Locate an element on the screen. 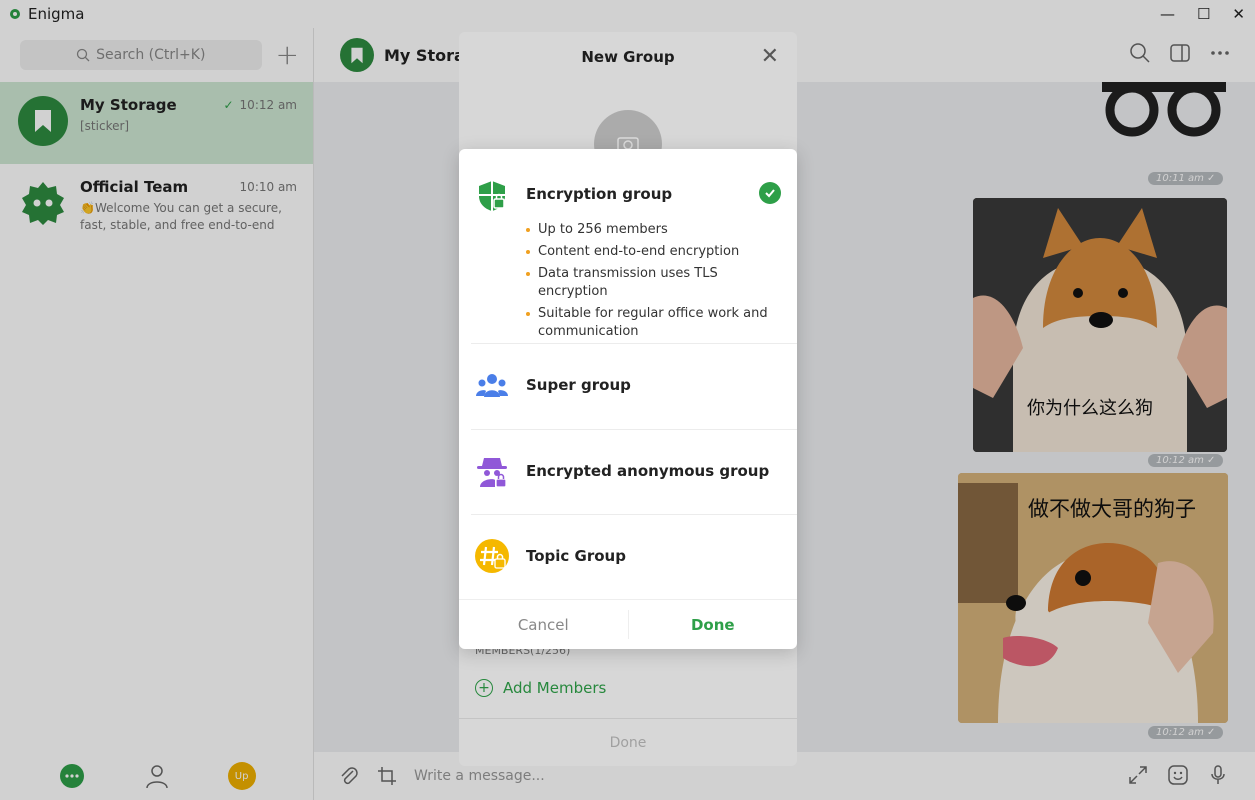  shield-lock-icon is located at coordinates (492, 196).